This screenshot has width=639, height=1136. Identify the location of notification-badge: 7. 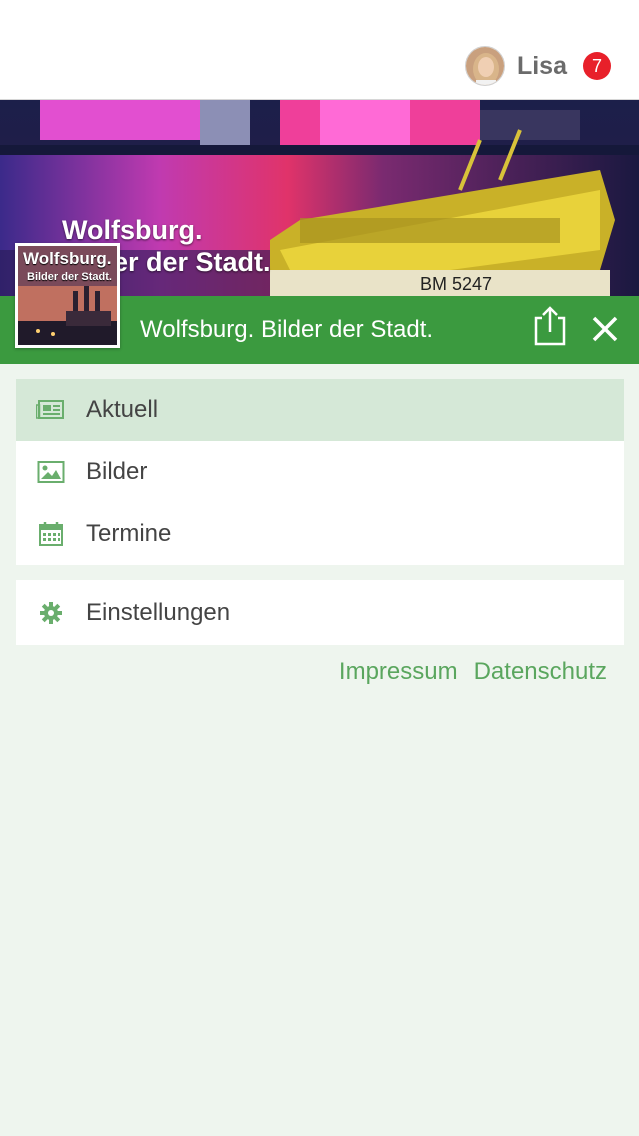
(597, 66).